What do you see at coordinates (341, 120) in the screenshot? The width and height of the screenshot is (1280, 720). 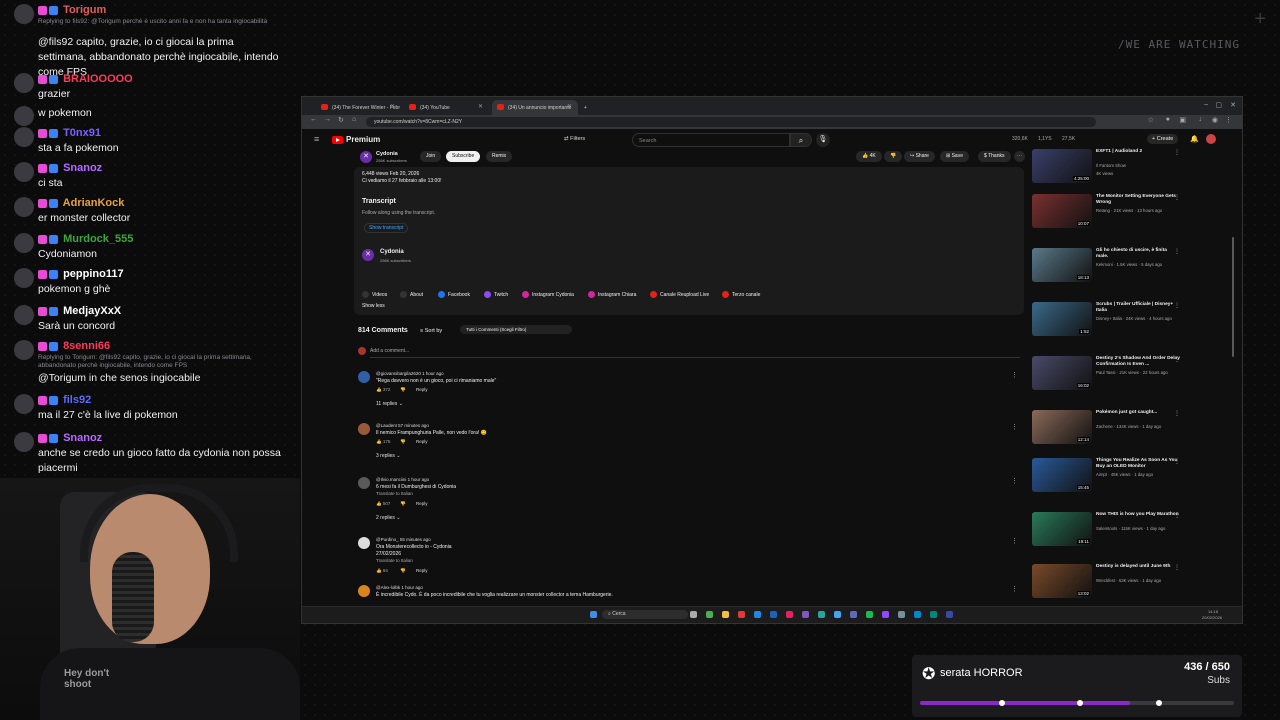 I see `reload-icon: ↻` at bounding box center [341, 120].